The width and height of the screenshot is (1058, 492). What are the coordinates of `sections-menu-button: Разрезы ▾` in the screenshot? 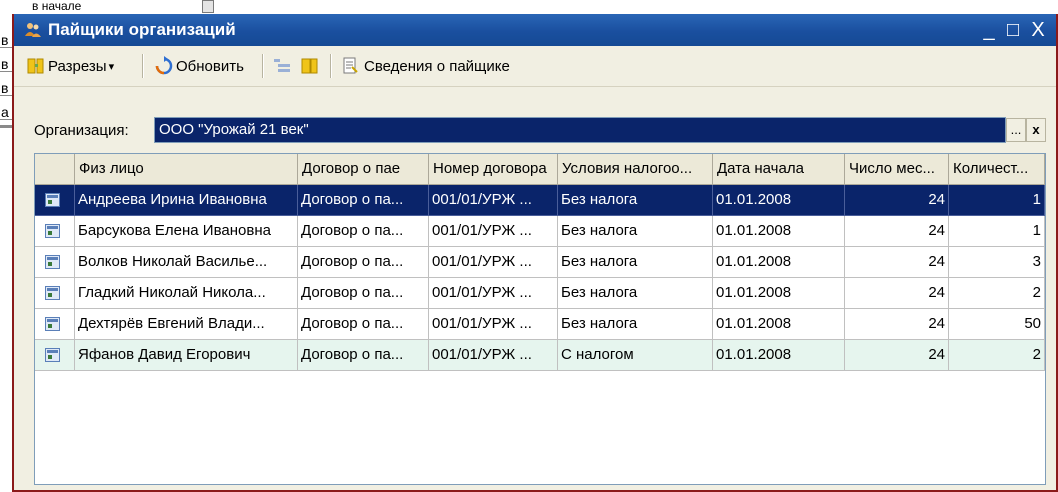 It's located at (70, 66).